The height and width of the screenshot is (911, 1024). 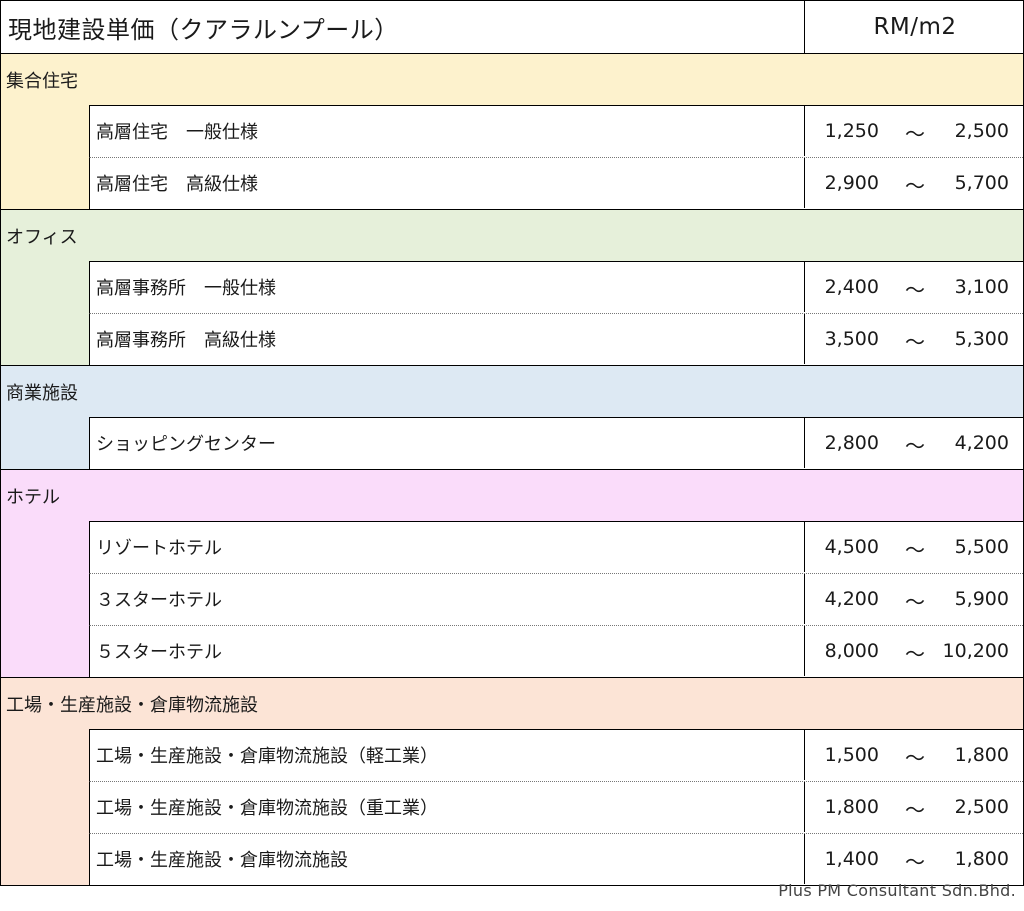 What do you see at coordinates (975, 651) in the screenshot?
I see `price-high: 10,200` at bounding box center [975, 651].